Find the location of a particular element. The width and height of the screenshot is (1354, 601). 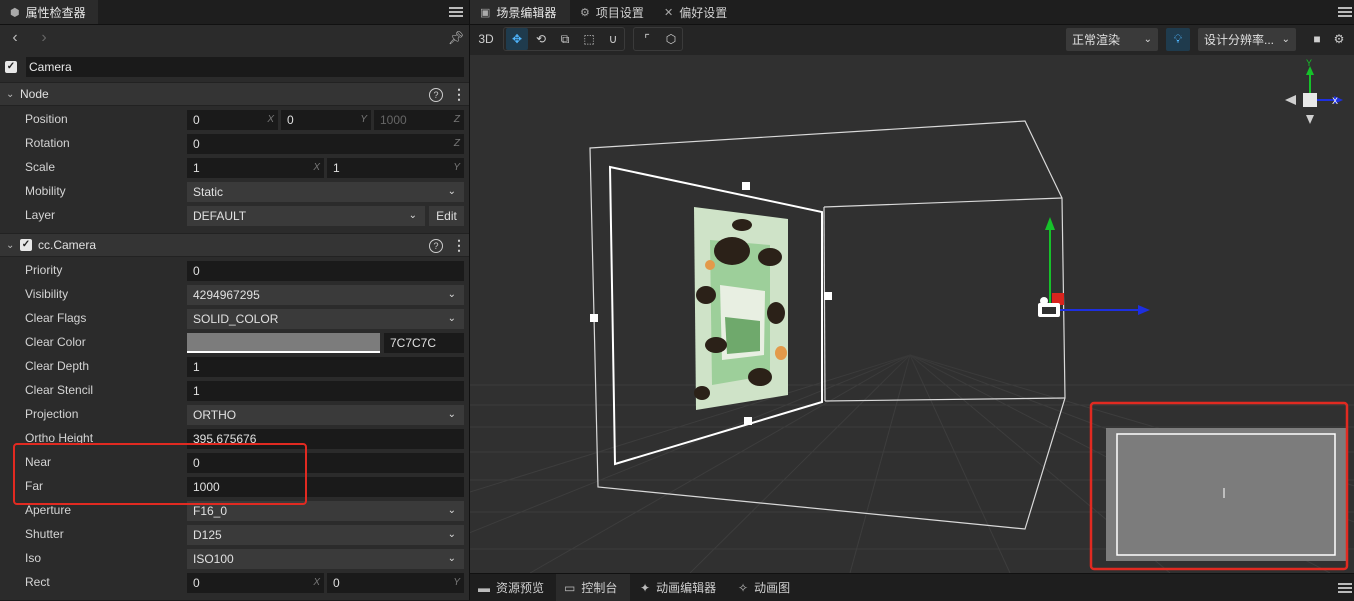

scene-settings-button: ⚙ is located at coordinates (1339, 39).